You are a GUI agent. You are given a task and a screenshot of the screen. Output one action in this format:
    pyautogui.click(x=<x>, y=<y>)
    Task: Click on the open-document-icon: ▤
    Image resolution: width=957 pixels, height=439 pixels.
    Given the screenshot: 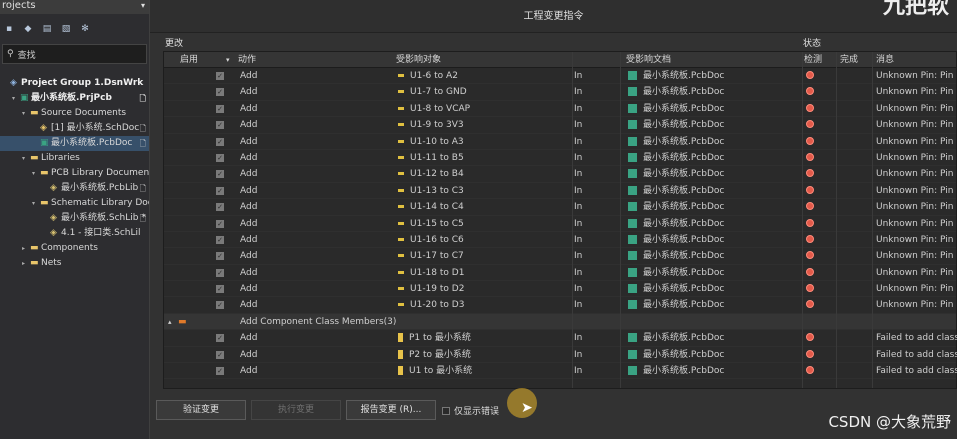 What is the action you would take?
    pyautogui.click(x=47, y=29)
    